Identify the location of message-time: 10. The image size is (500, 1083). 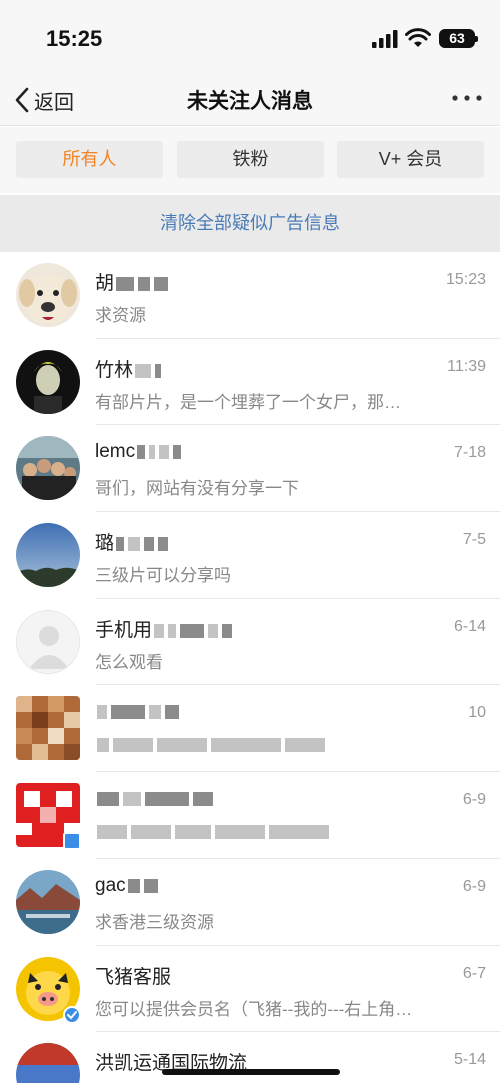
(477, 713).